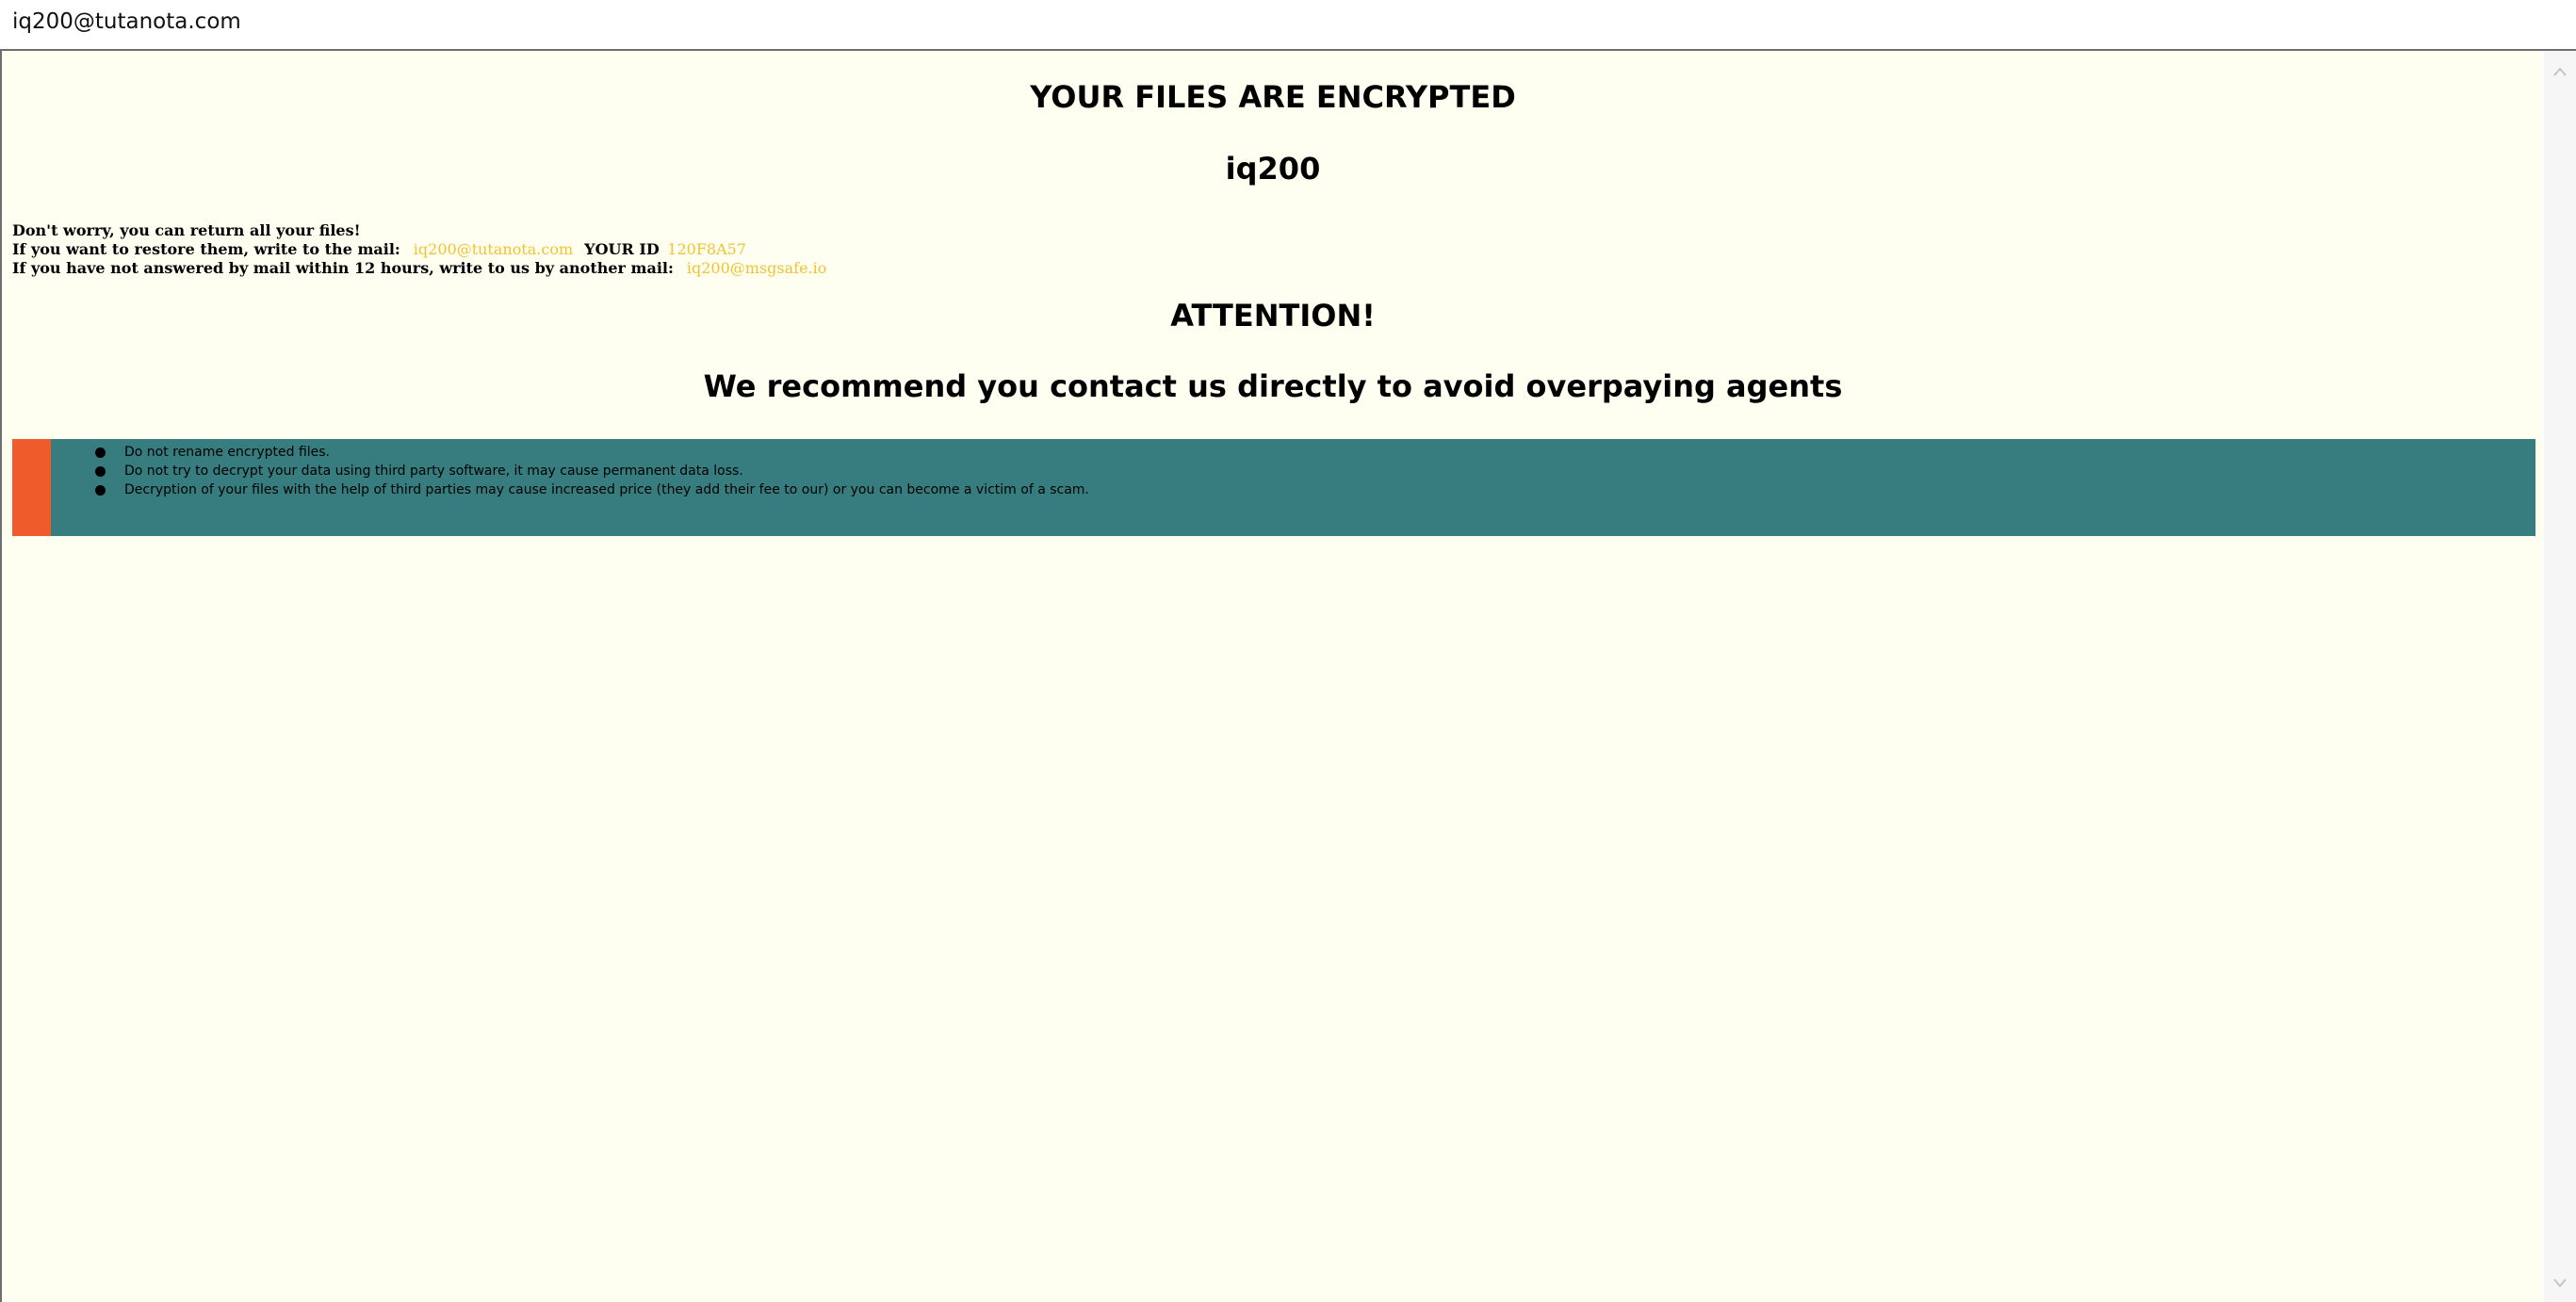 The height and width of the screenshot is (1302, 2576). I want to click on warning-item: Do not rename encrypted files., so click(592, 452).